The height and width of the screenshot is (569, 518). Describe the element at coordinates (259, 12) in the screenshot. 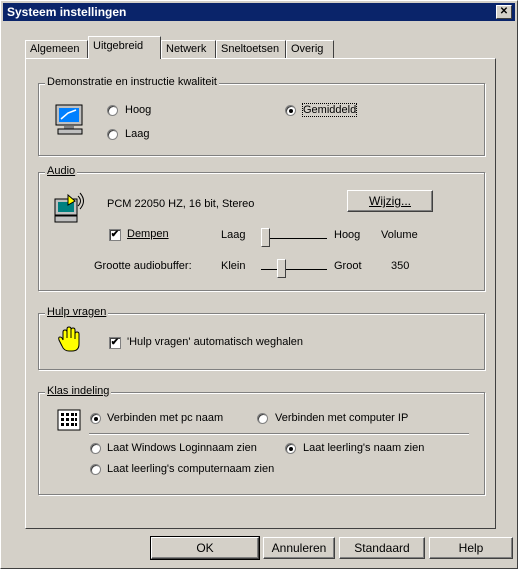

I see `title-bar: Systeem instellingen ✕` at that location.